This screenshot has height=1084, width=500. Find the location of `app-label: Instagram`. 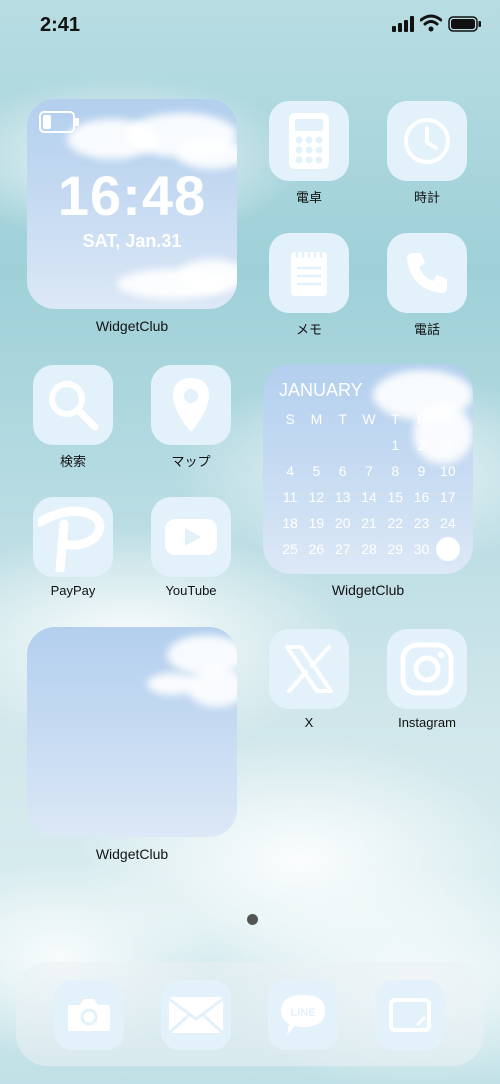

app-label: Instagram is located at coordinates (427, 722).